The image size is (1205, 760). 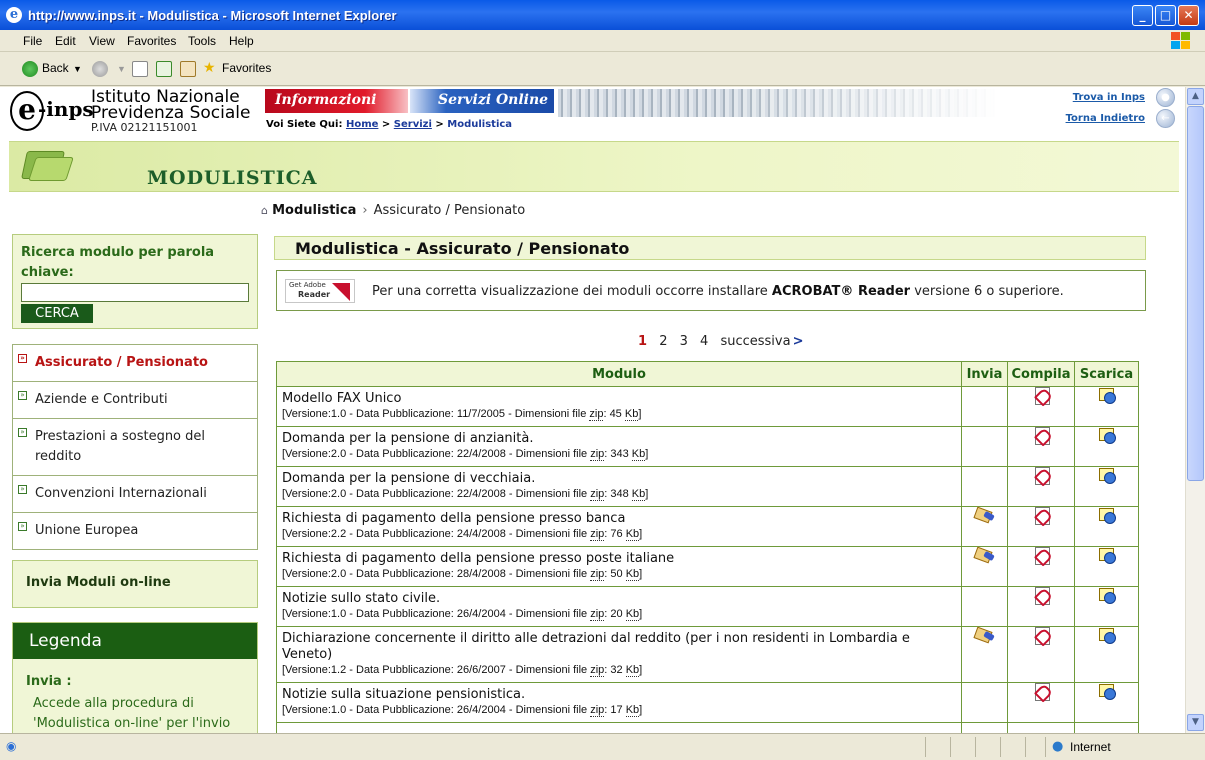 I want to click on forward-dropdown-icon: ▼, so click(x=121, y=69).